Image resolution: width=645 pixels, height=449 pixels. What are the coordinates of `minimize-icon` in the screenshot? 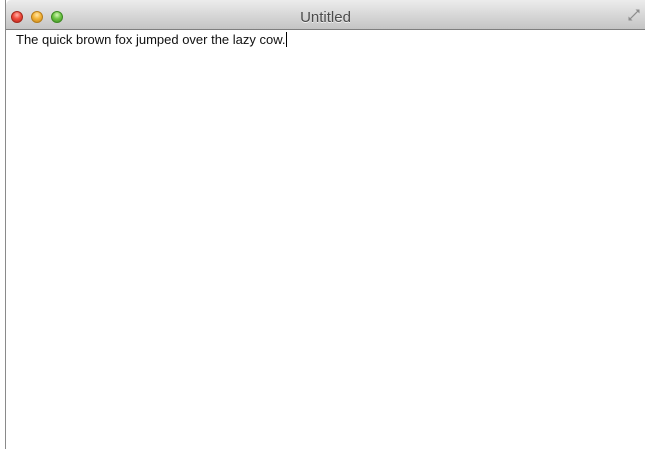 It's located at (37, 17).